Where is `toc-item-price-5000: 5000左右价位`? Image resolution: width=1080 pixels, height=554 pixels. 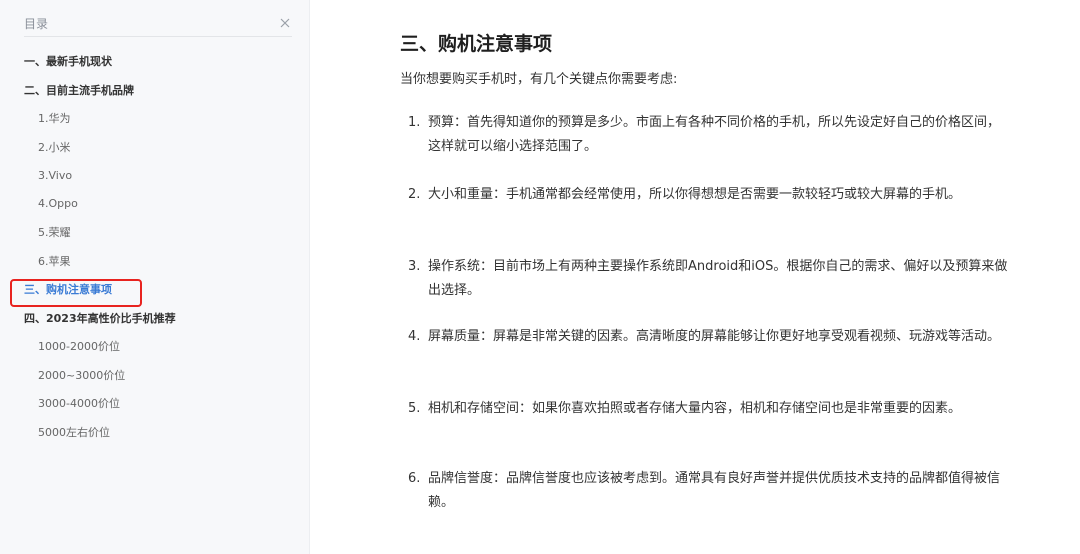 toc-item-price-5000: 5000左右价位 is located at coordinates (158, 432).